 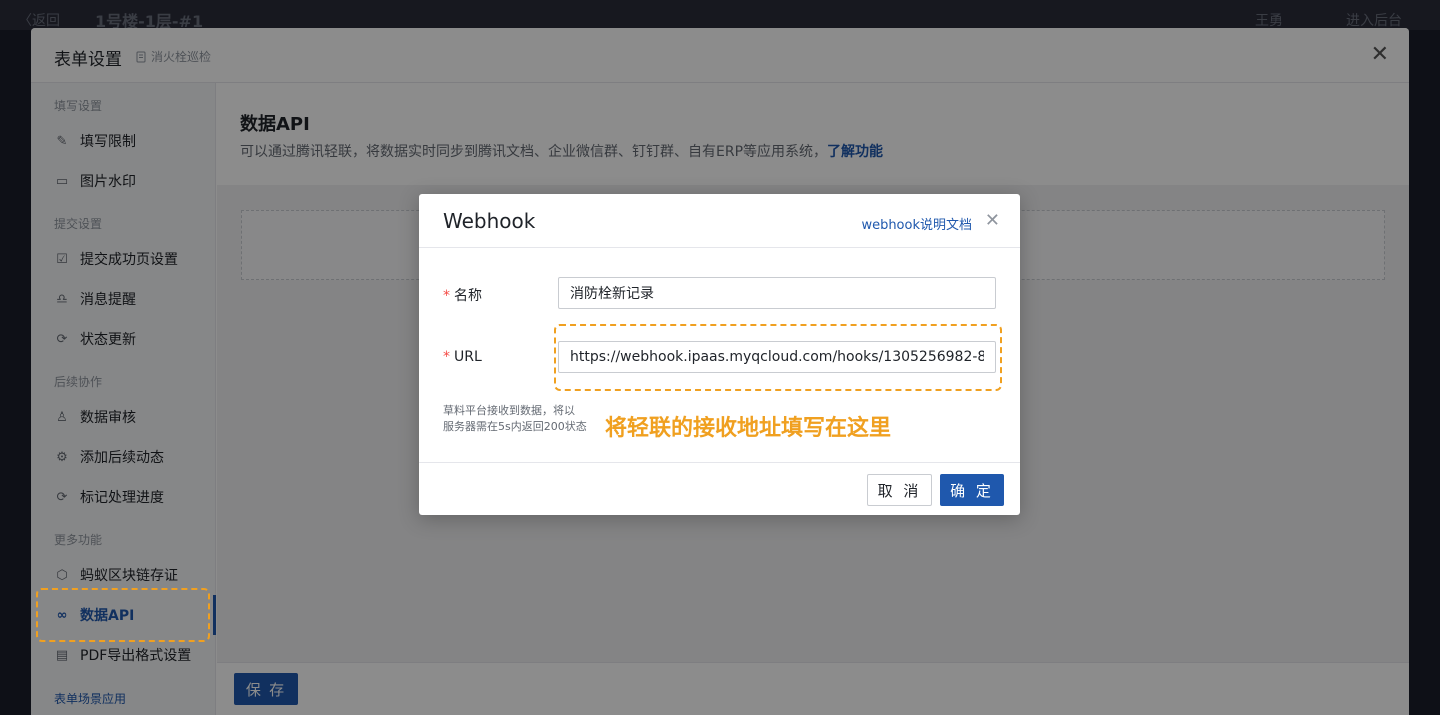 I want to click on dialog-footer: 取 消 确 定, so click(x=719, y=488).